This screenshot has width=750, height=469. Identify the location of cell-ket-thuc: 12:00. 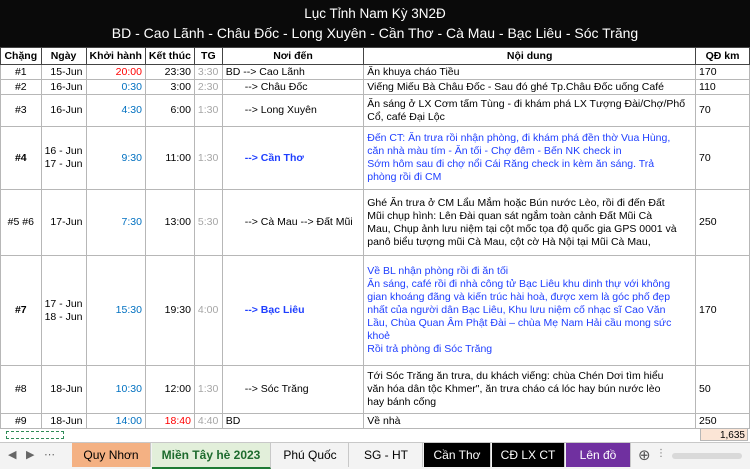
(169, 389).